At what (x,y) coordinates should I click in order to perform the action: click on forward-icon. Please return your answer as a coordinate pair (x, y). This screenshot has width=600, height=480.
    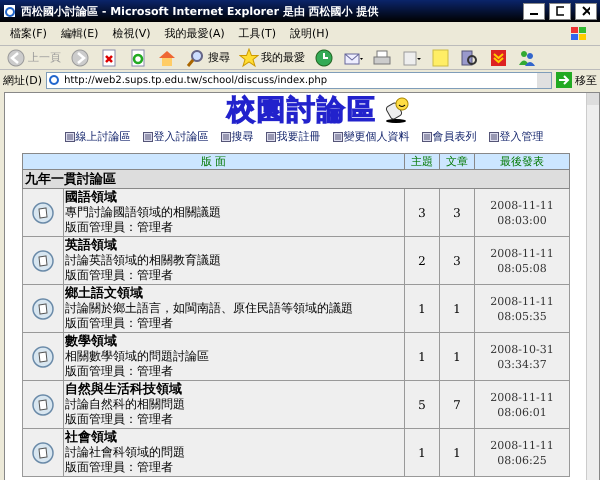
    Looking at the image, I should click on (80, 58).